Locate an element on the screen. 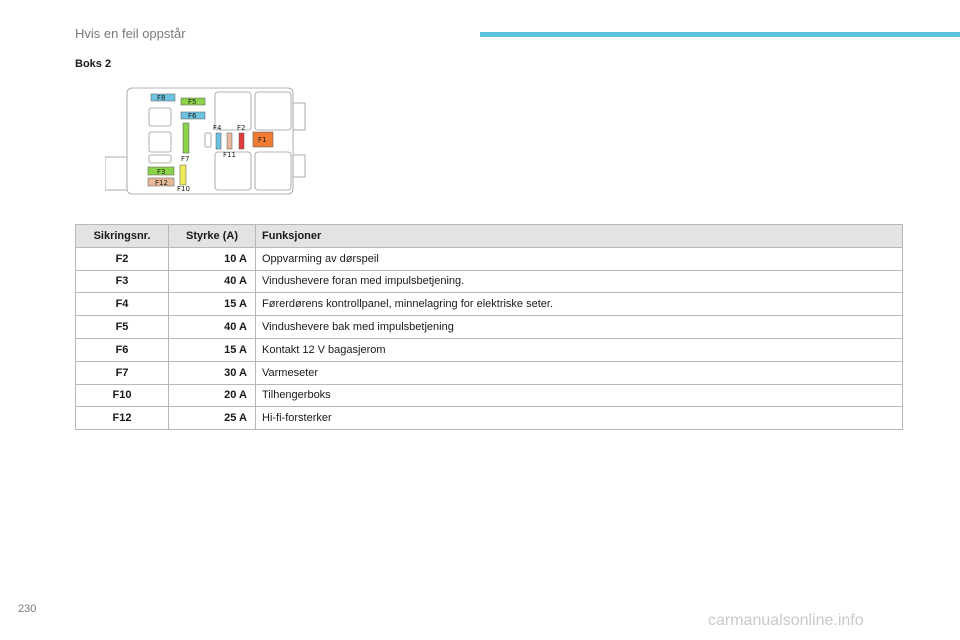 Image resolution: width=960 pixels, height=640 pixels. fuse-f7-label: F7 is located at coordinates (185, 159).